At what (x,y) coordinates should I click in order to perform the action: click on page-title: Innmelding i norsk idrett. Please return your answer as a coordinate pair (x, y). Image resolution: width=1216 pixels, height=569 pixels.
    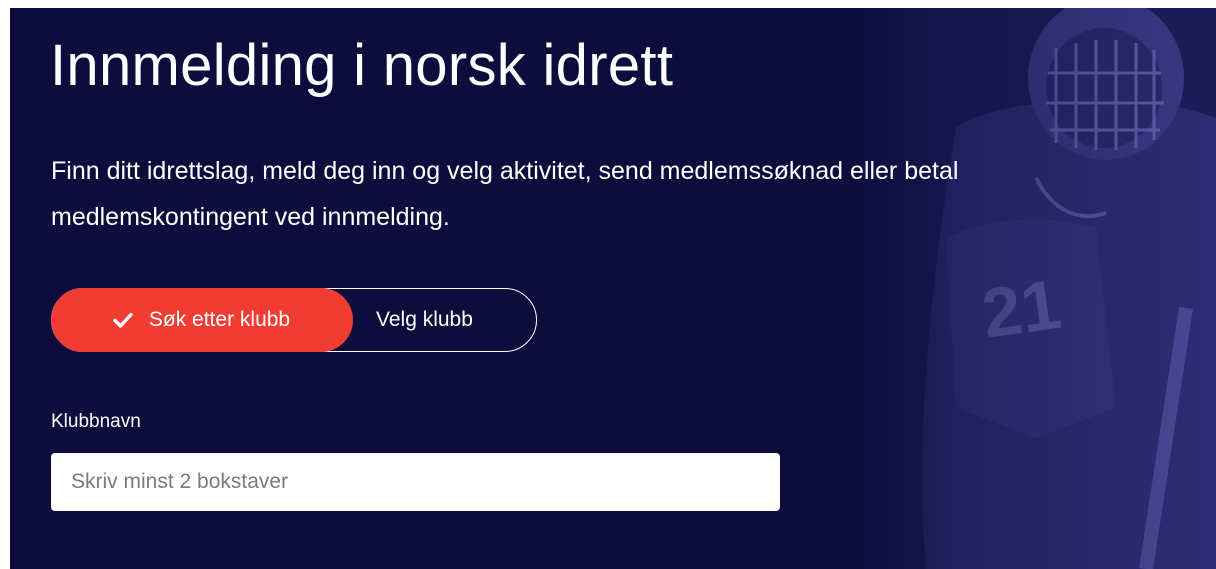
    Looking at the image, I should click on (362, 65).